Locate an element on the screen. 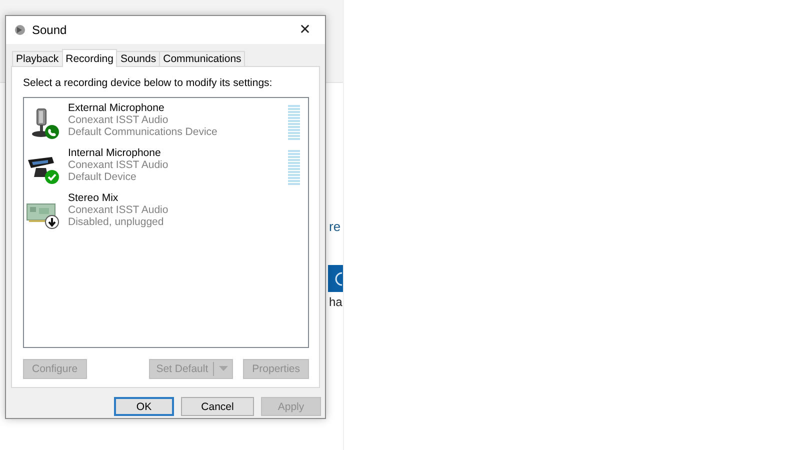 The height and width of the screenshot is (450, 800). tab: Recording is located at coordinates (90, 58).